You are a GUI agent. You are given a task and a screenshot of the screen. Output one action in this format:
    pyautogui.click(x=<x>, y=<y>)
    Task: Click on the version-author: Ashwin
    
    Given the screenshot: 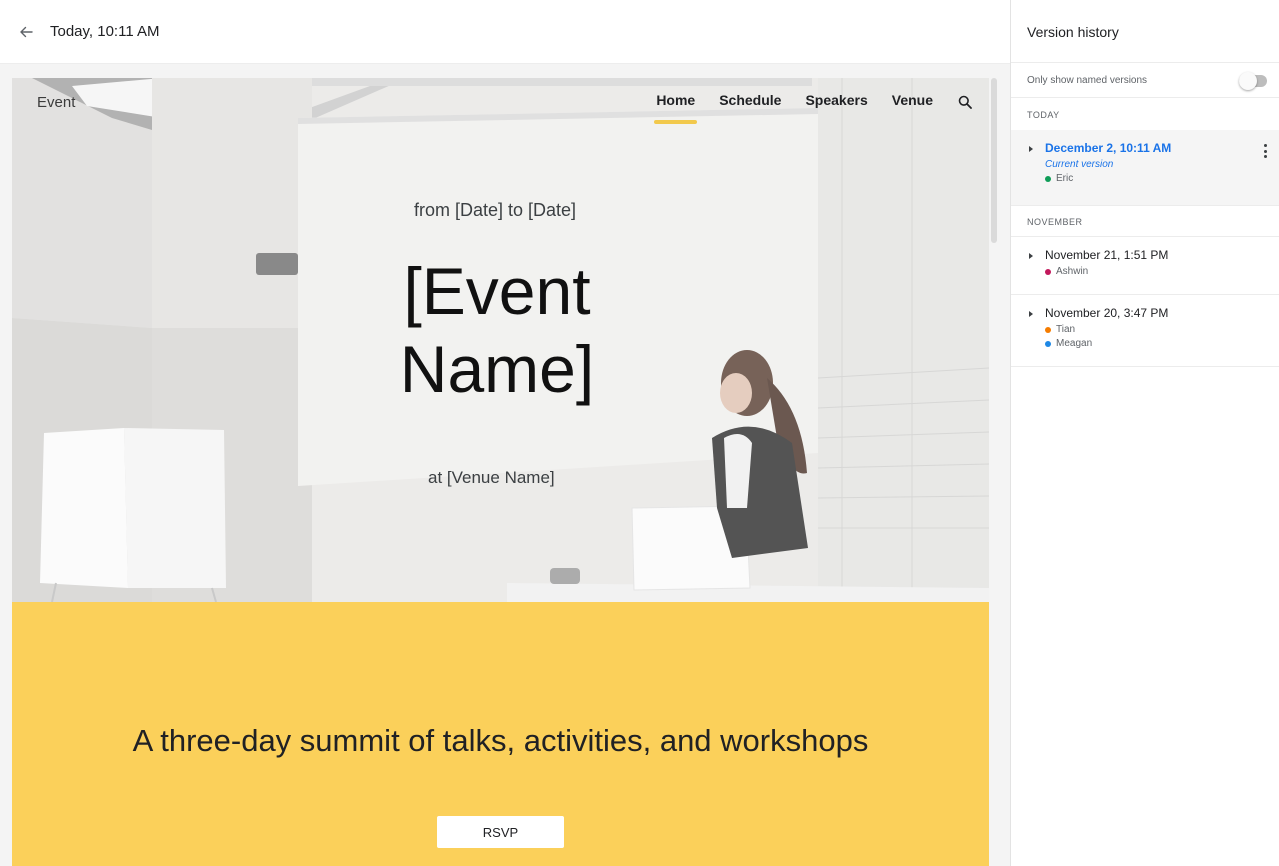 What is the action you would take?
    pyautogui.click(x=1066, y=271)
    